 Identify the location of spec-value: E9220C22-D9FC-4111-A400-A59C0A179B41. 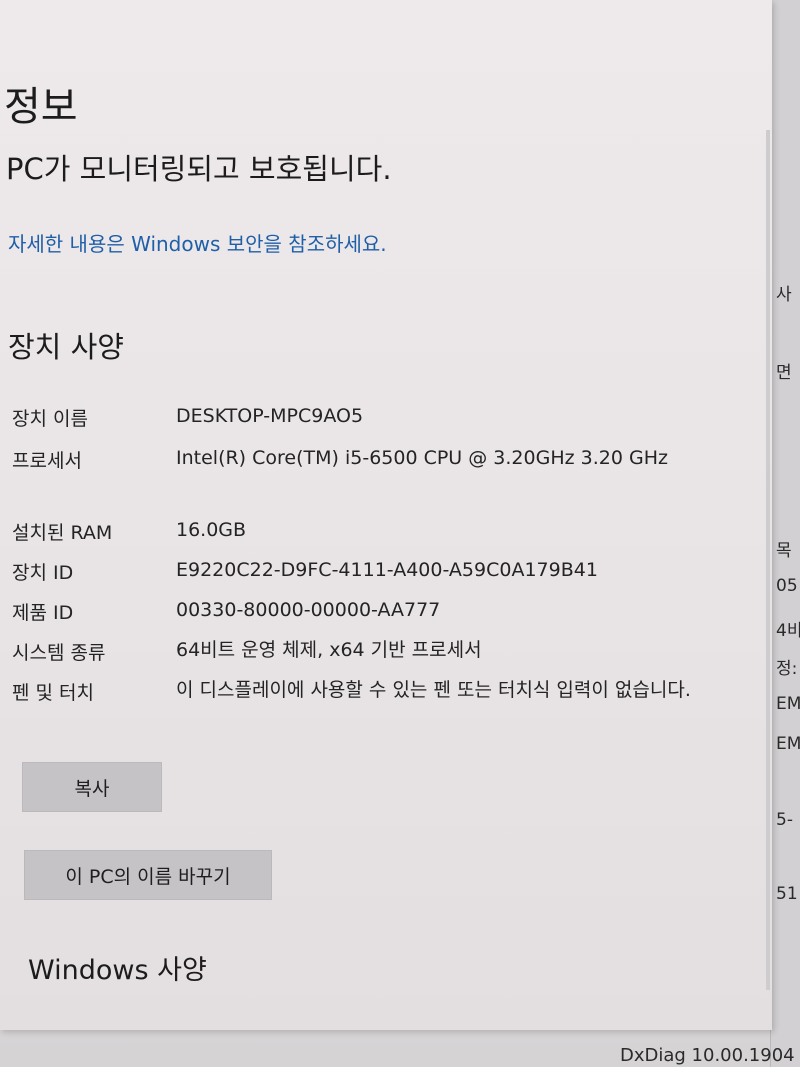
(387, 570).